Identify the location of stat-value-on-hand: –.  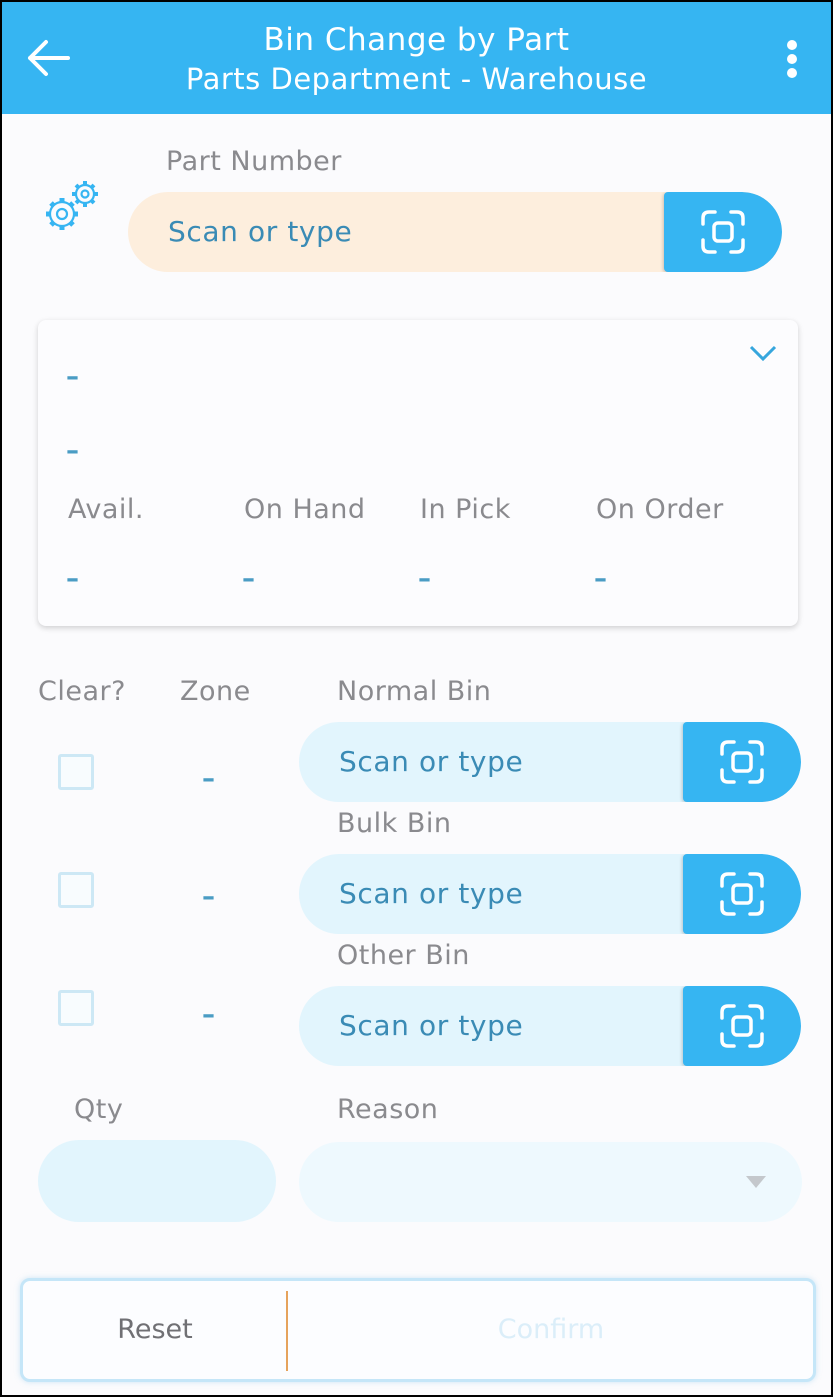
(248, 579).